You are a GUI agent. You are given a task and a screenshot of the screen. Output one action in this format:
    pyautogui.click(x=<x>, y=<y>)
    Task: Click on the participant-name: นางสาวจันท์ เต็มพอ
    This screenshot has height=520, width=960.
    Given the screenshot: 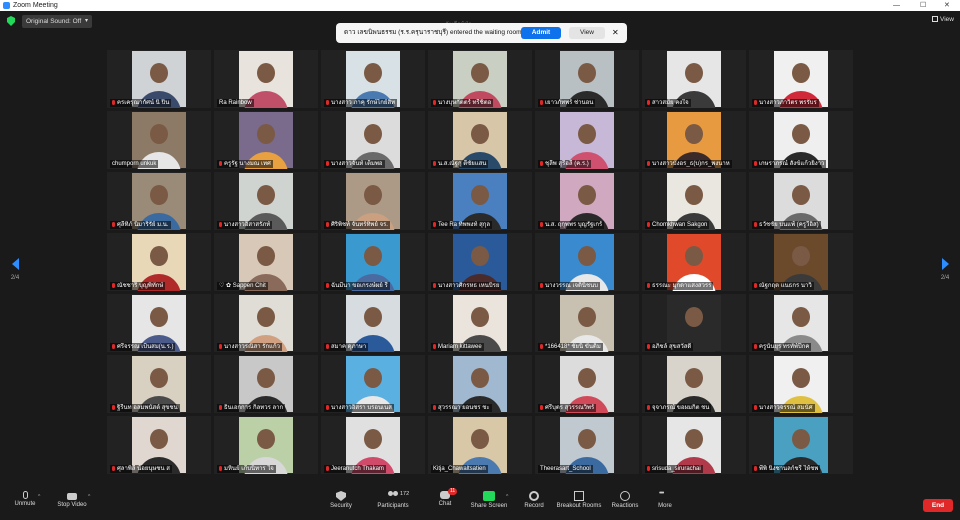 What is the action you would take?
    pyautogui.click(x=354, y=164)
    